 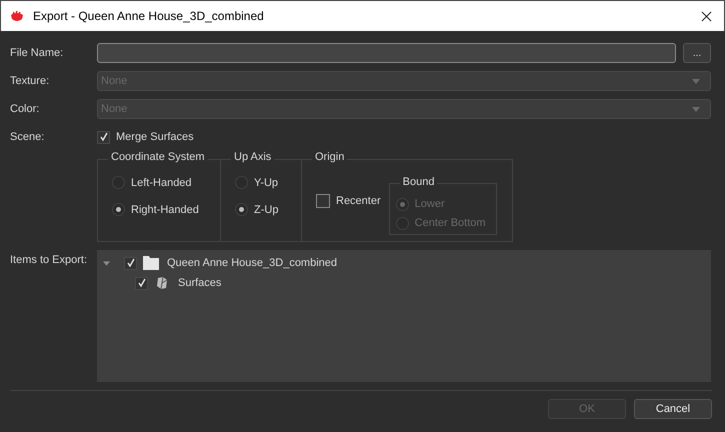 What do you see at coordinates (419, 182) in the screenshot?
I see `group-title: Bound` at bounding box center [419, 182].